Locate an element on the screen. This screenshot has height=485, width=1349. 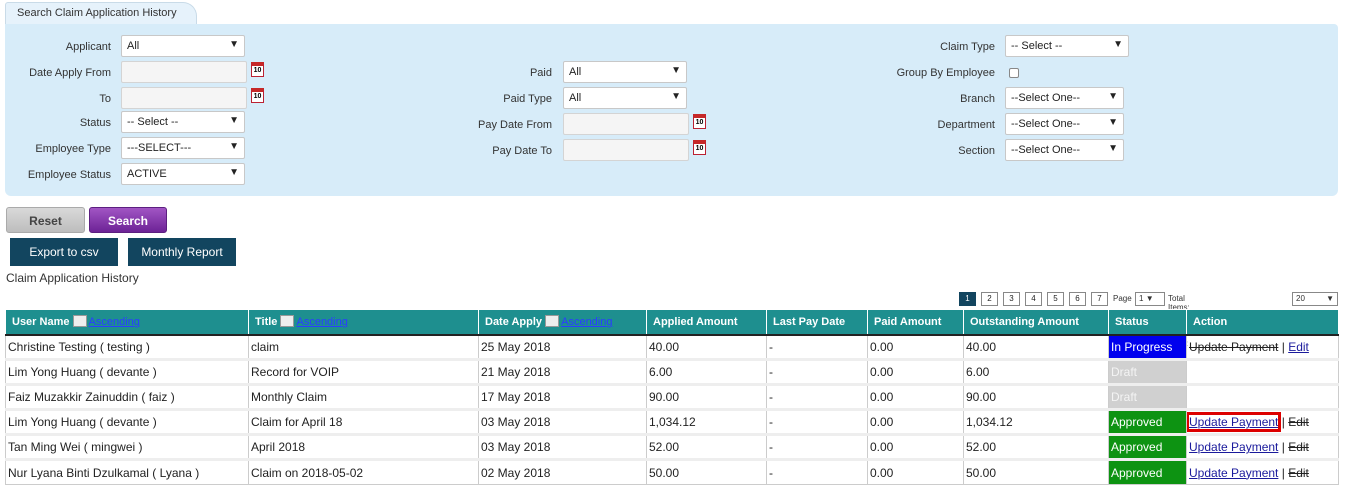
page-select-value: 1 is located at coordinates (1141, 298).